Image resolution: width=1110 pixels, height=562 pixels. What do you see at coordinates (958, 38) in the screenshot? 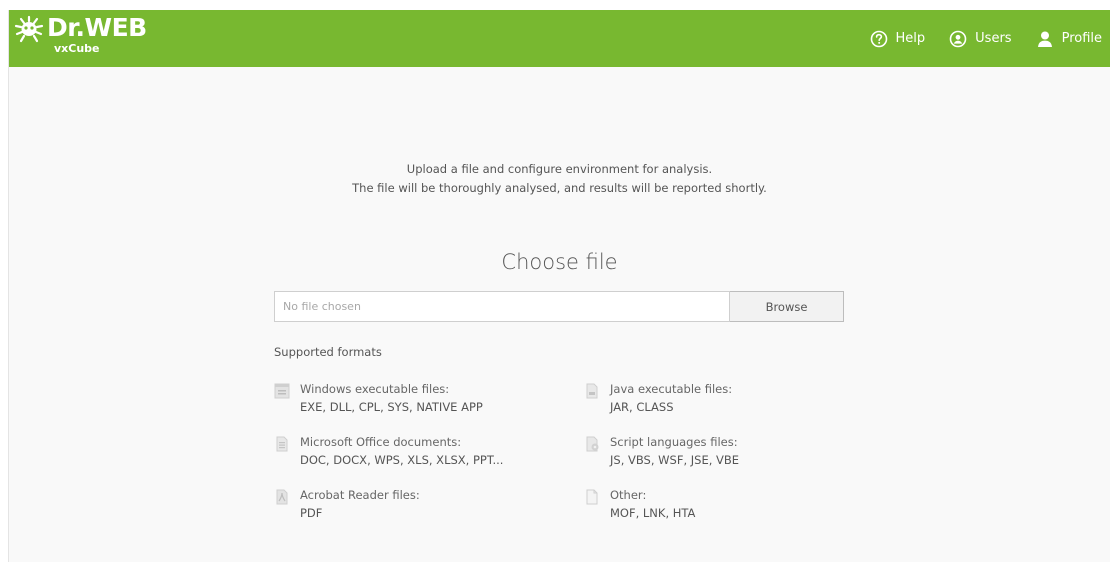
I see `users-icon` at bounding box center [958, 38].